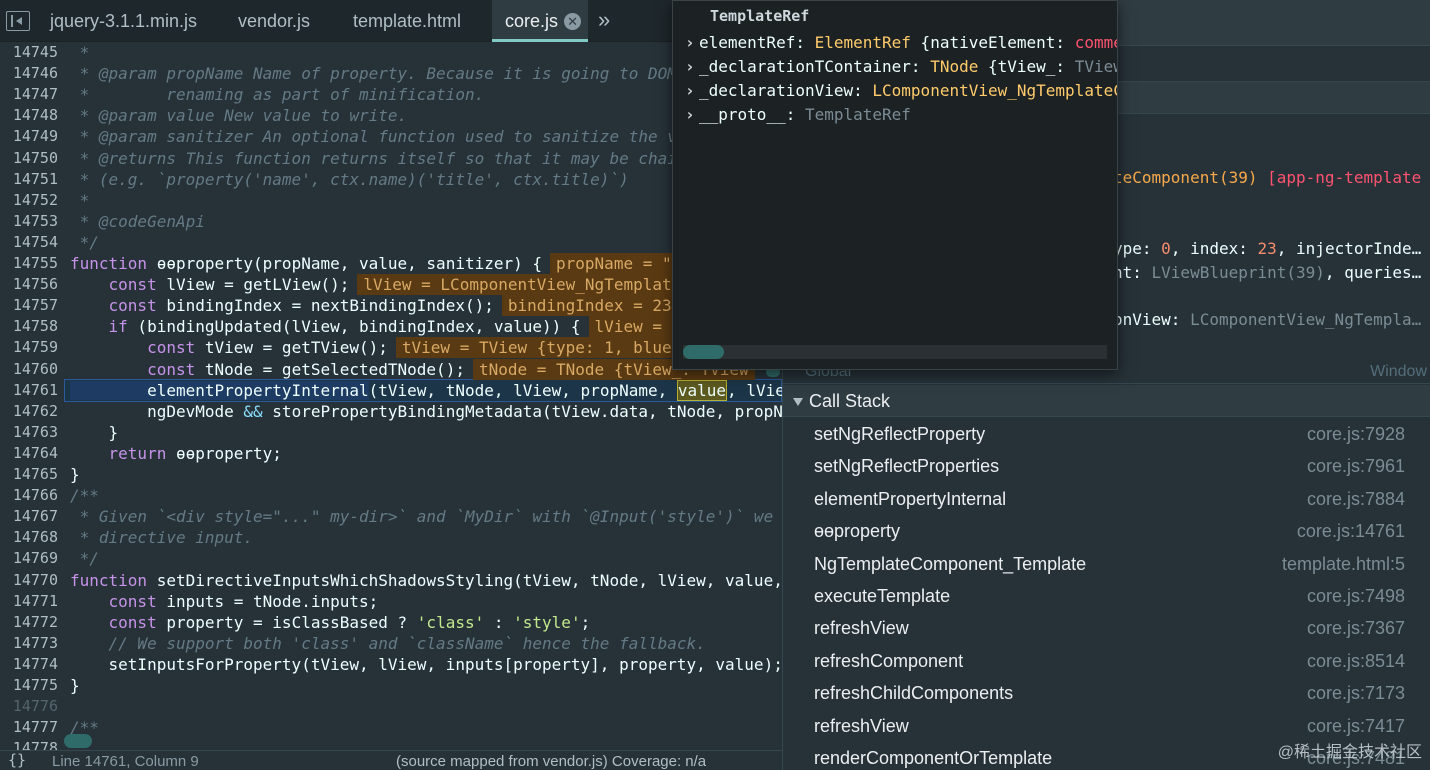  I want to click on horizontal-scrollbar, so click(78, 741).